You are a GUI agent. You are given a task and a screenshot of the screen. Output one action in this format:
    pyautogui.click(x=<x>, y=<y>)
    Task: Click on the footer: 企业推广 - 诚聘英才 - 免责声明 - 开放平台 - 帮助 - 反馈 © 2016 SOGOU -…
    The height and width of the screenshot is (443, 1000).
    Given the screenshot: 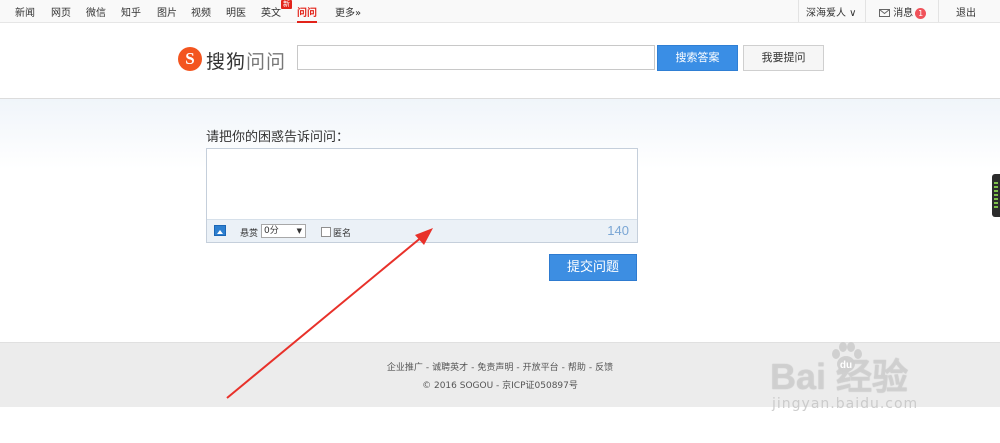 What is the action you would take?
    pyautogui.click(x=500, y=374)
    